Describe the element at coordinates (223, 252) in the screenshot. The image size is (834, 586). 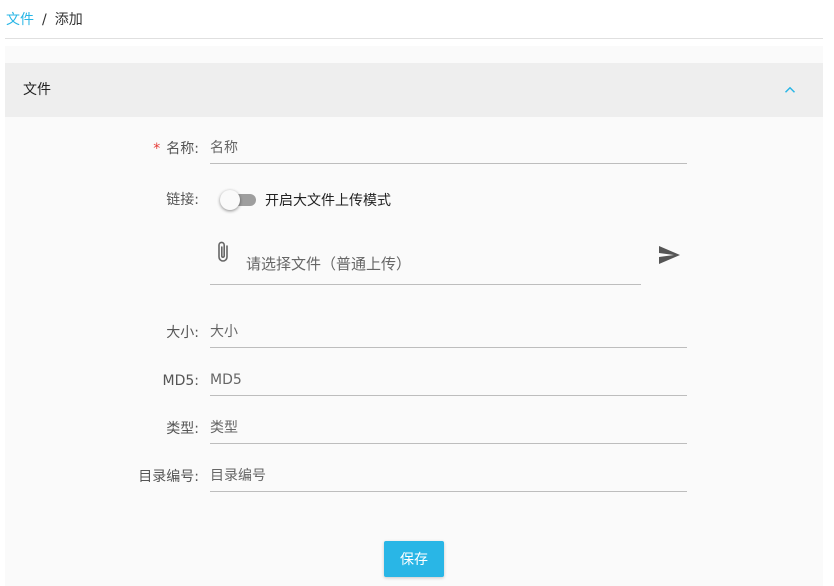
I see `paperclip-icon` at that location.